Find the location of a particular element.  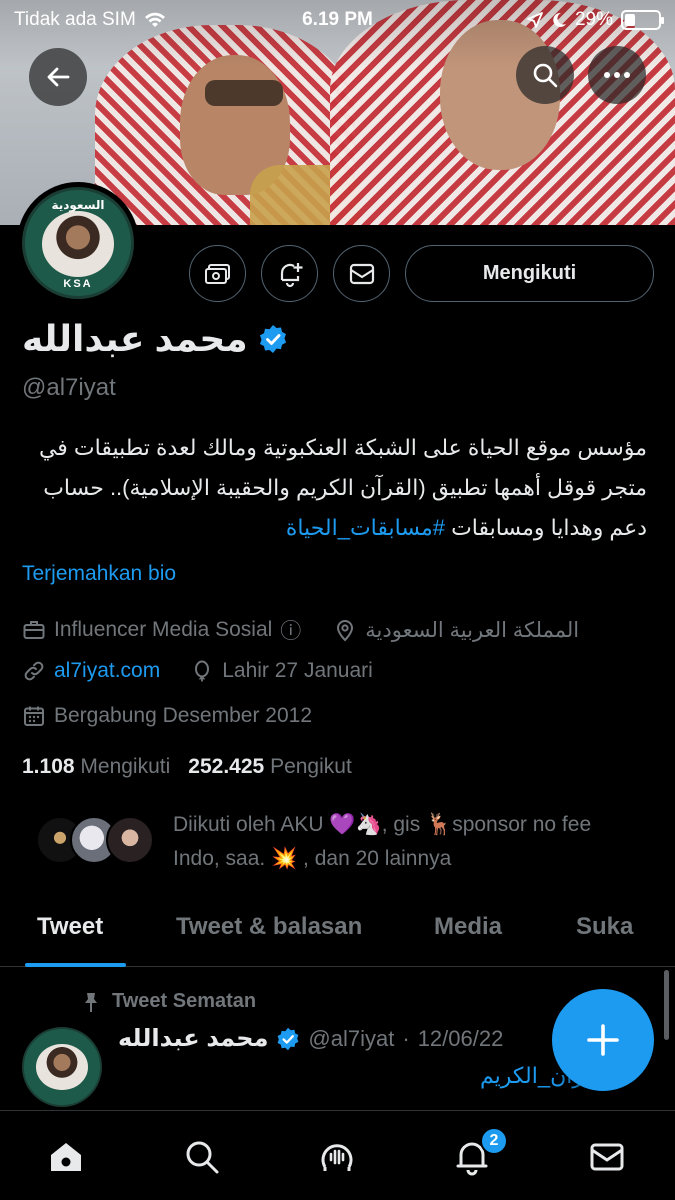

battery-percent: 29% is located at coordinates (593, 19).